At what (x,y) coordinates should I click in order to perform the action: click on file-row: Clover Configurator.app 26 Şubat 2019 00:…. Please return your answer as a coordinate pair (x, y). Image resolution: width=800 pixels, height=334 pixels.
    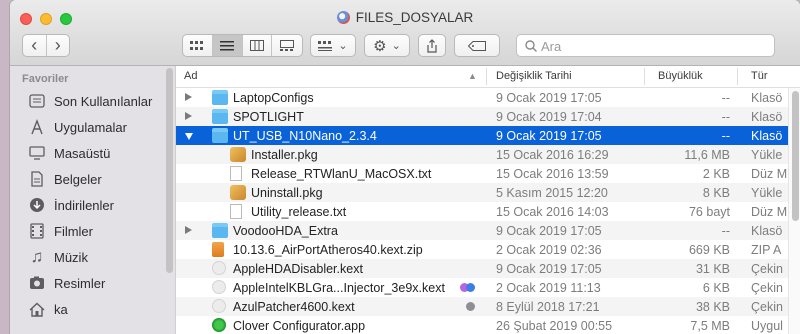
    Looking at the image, I should click on (482, 325).